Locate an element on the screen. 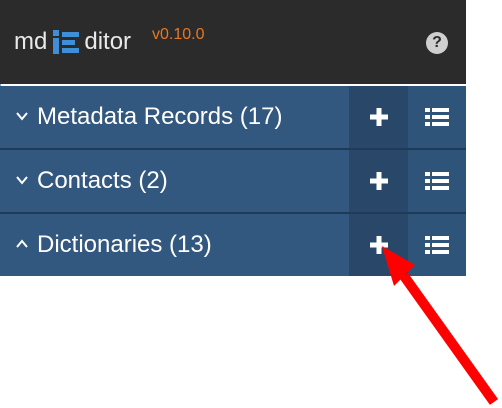  add-contact-button is located at coordinates (378, 181).